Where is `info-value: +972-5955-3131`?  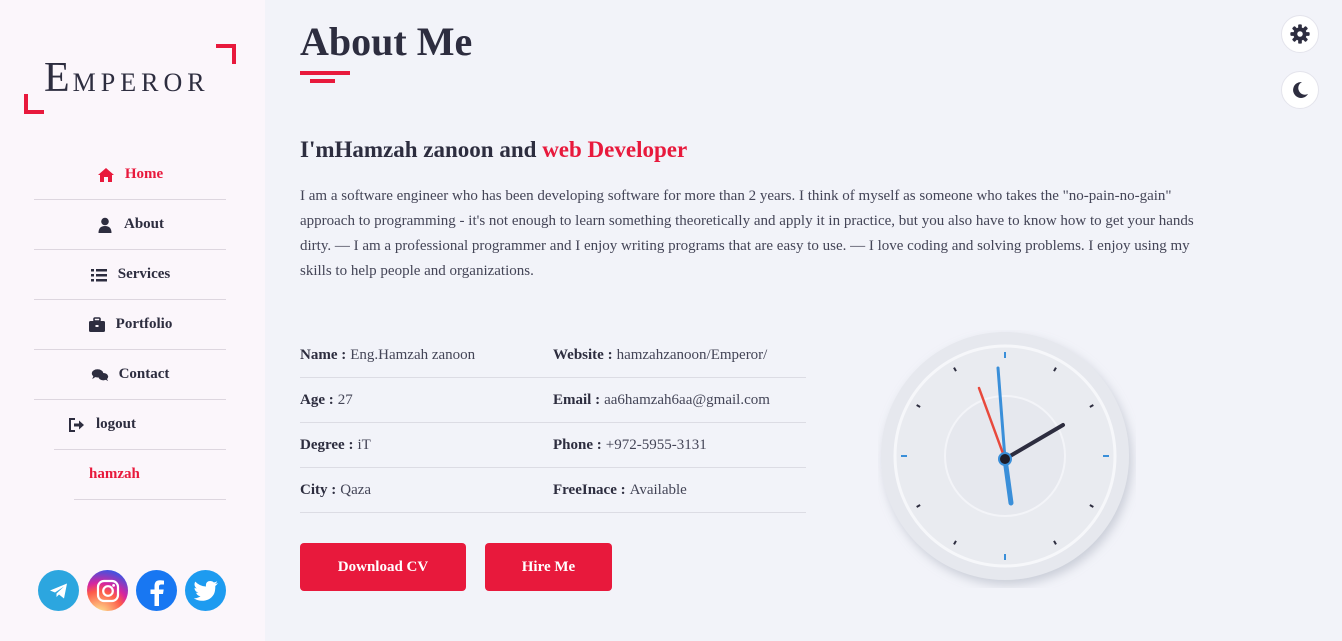 info-value: +972-5955-3131 is located at coordinates (656, 444).